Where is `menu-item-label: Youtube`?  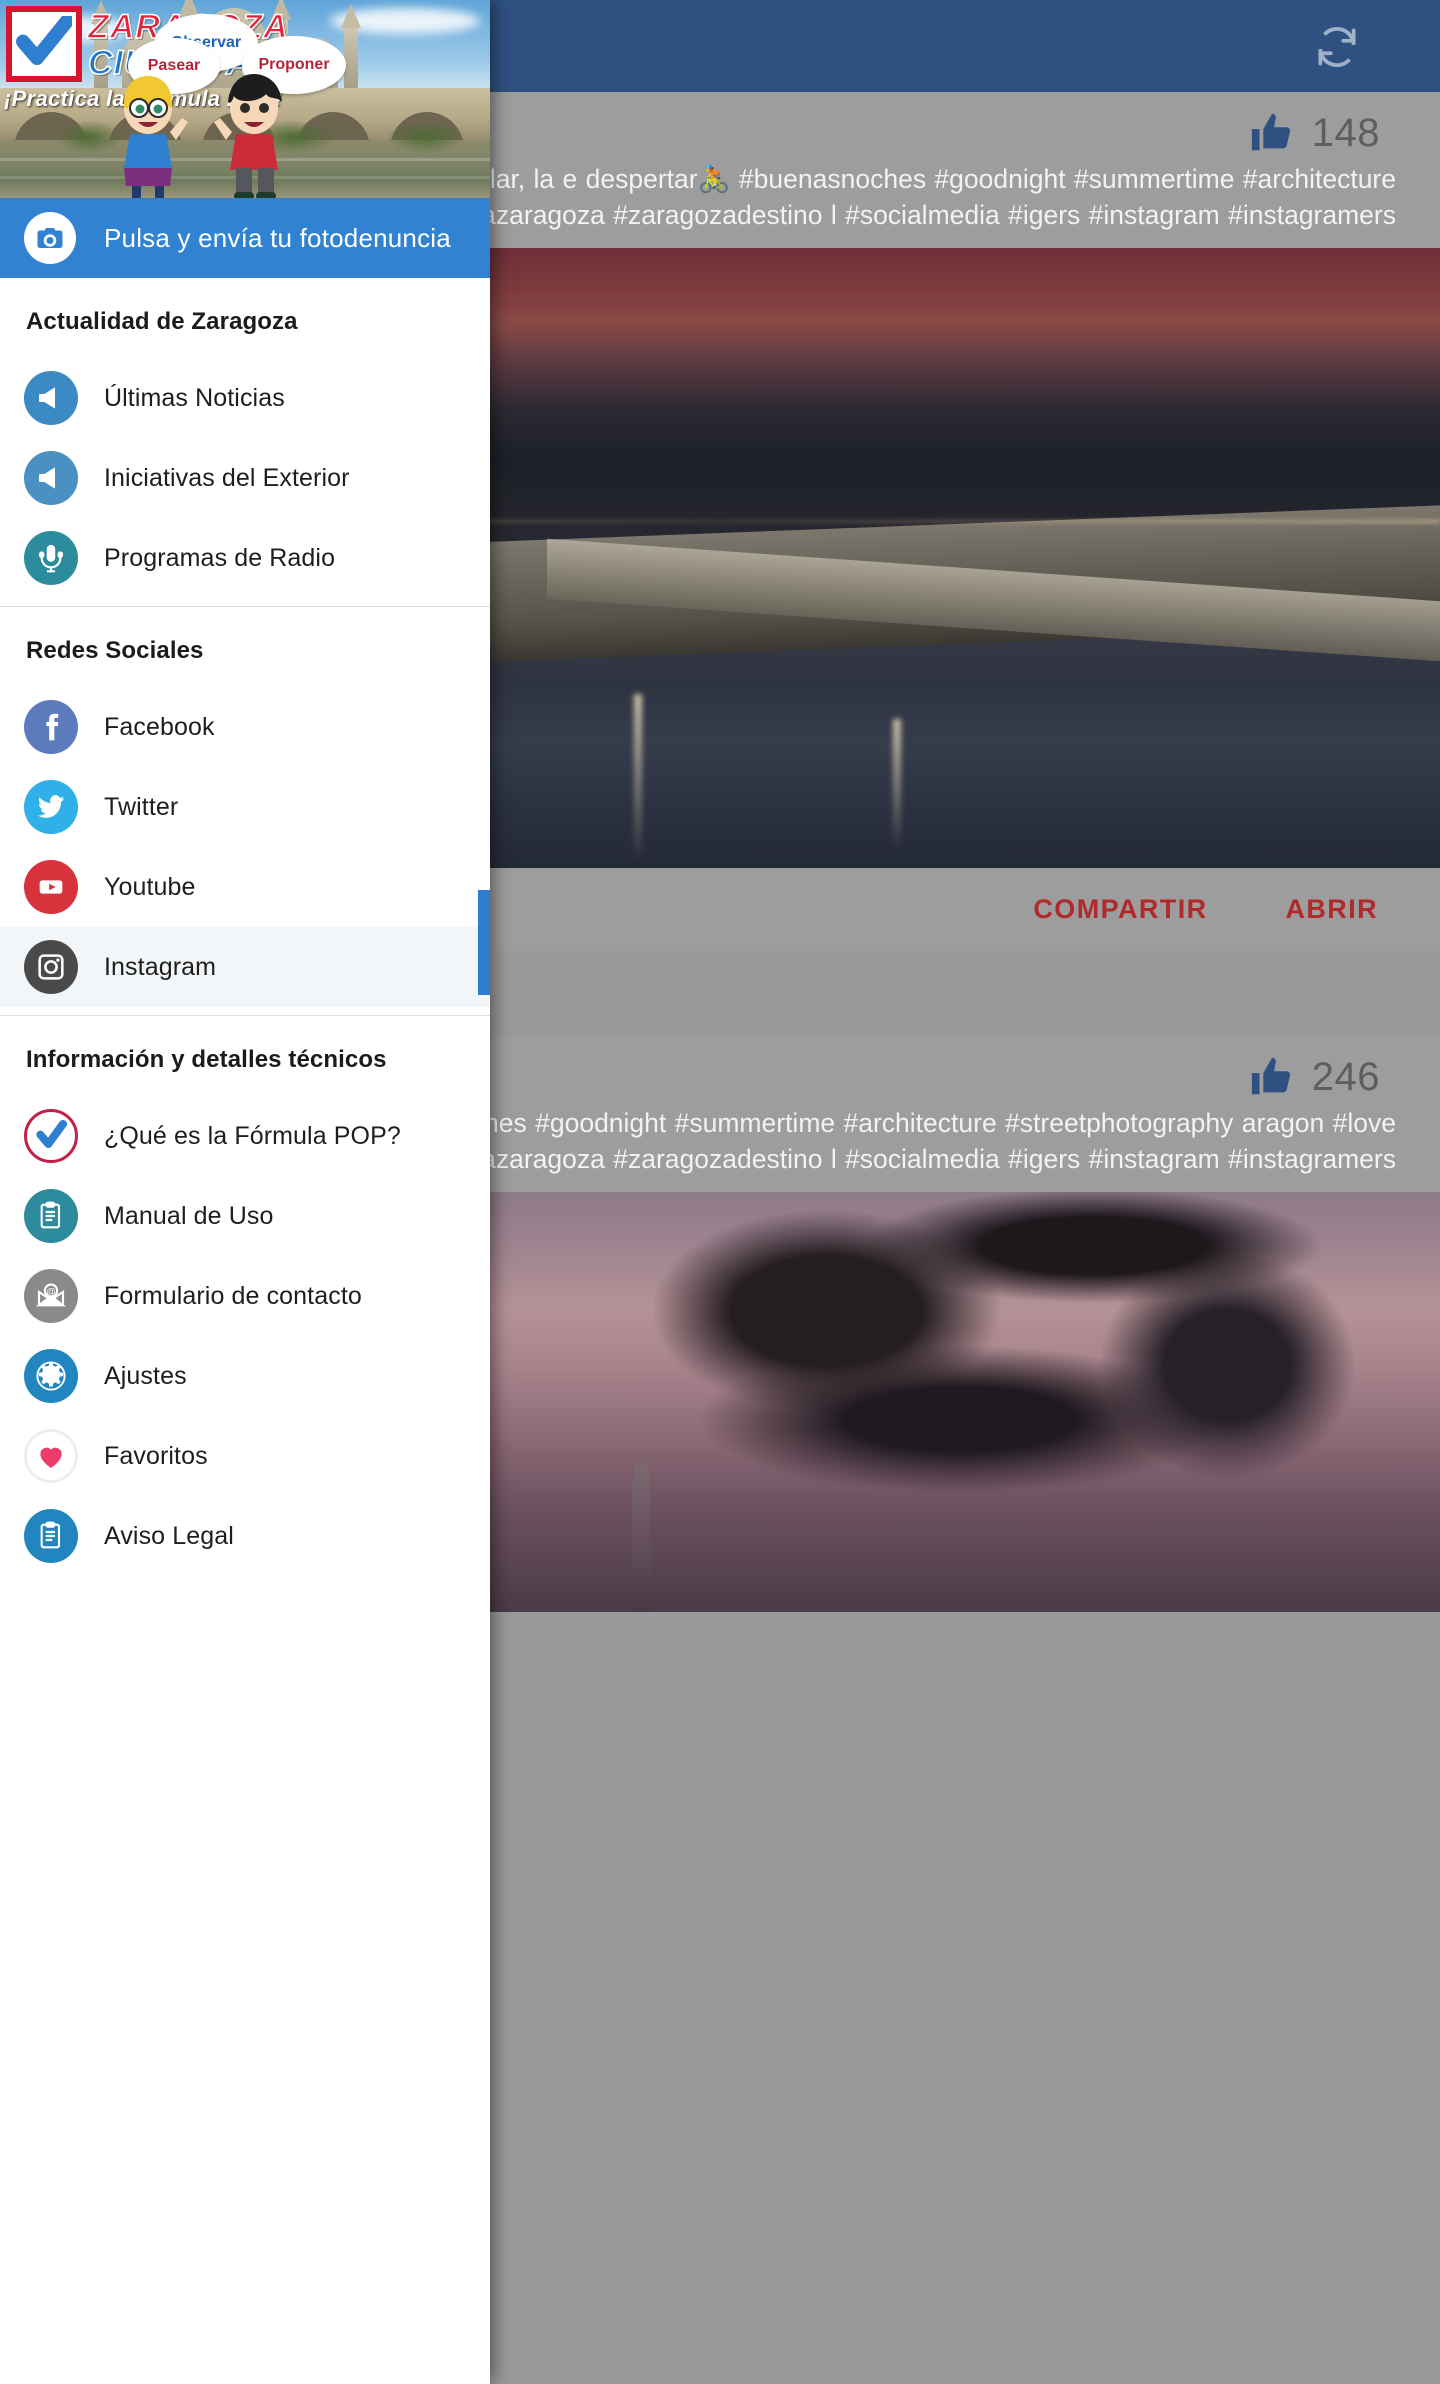 menu-item-label: Youtube is located at coordinates (150, 886).